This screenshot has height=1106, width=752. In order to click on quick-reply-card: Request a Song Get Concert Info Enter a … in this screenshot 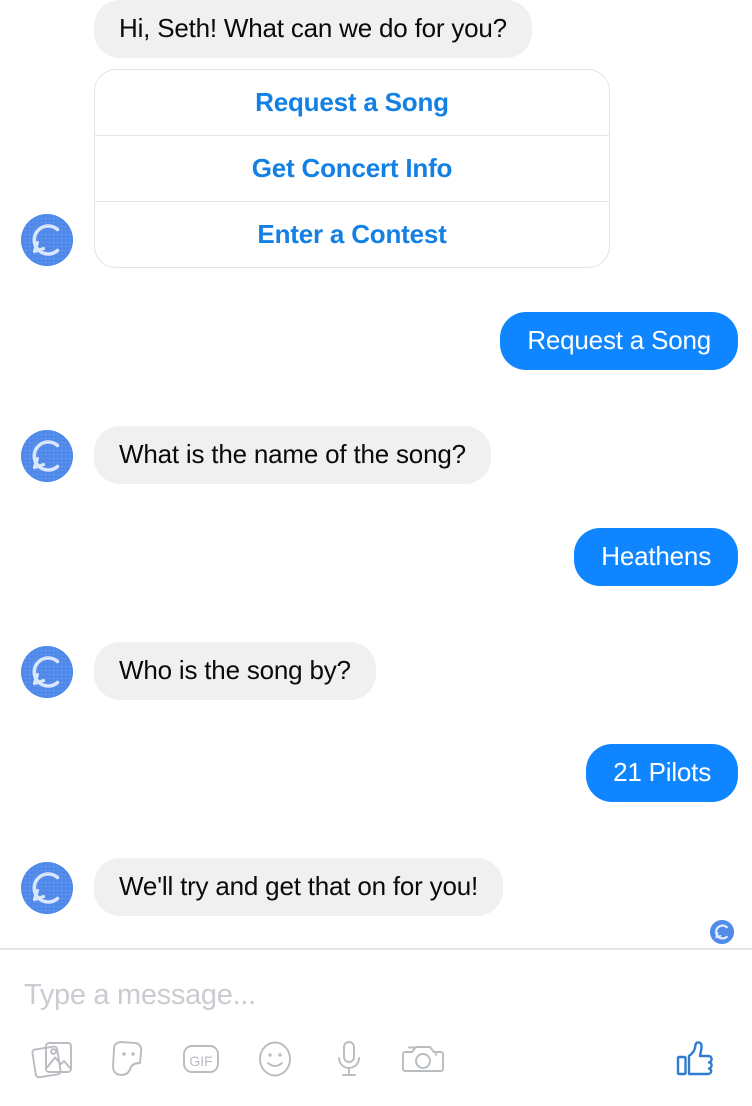, I will do `click(352, 168)`.